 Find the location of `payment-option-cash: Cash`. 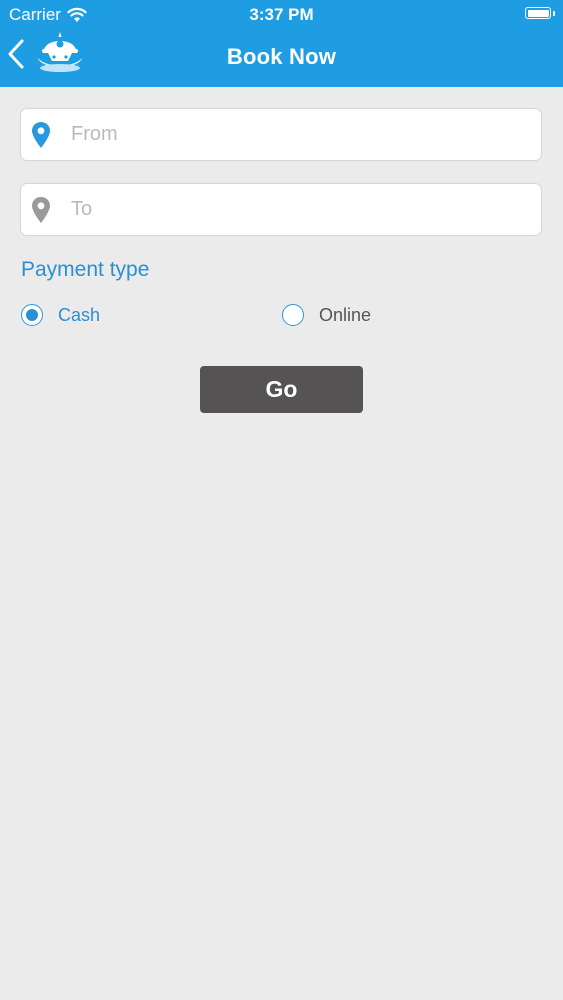

payment-option-cash: Cash is located at coordinates (60, 315).